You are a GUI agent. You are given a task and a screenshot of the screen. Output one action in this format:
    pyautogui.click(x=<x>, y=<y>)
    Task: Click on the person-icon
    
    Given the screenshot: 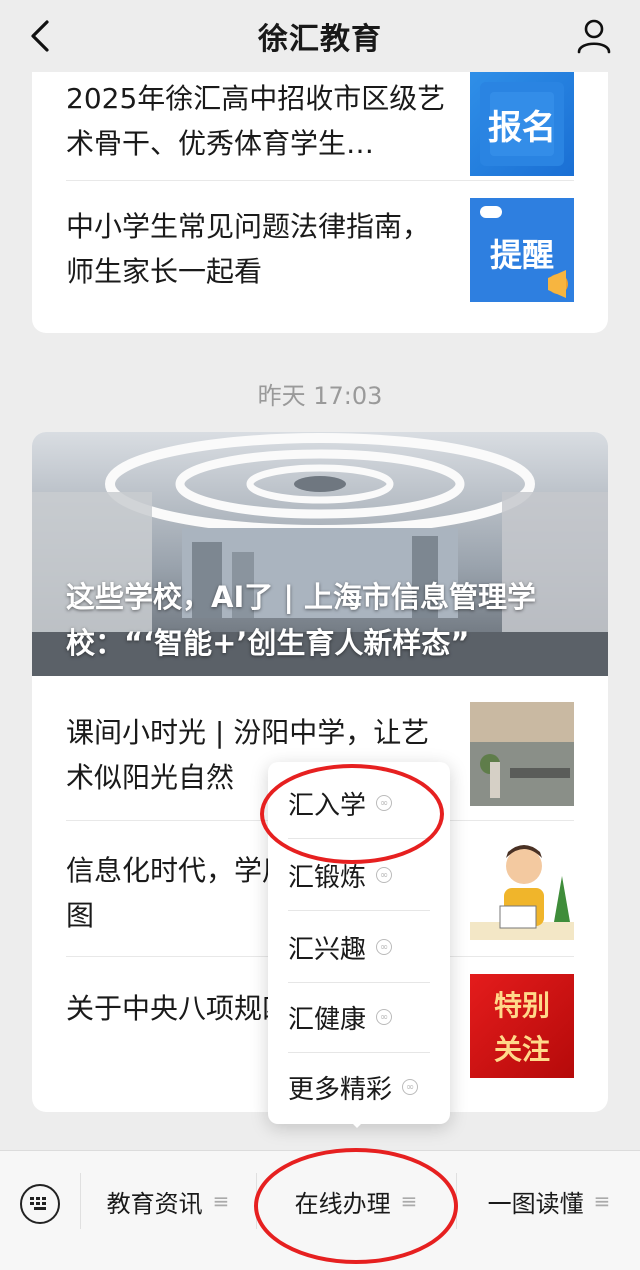 What is the action you would take?
    pyautogui.click(x=594, y=36)
    